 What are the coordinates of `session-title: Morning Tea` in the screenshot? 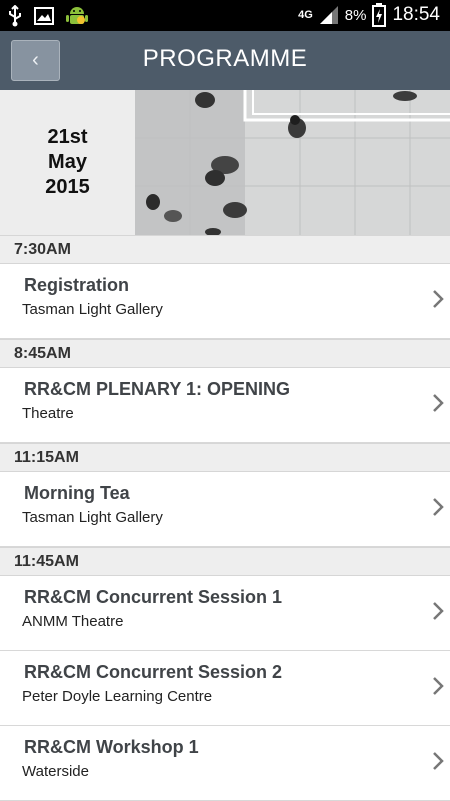 It's located at (77, 493).